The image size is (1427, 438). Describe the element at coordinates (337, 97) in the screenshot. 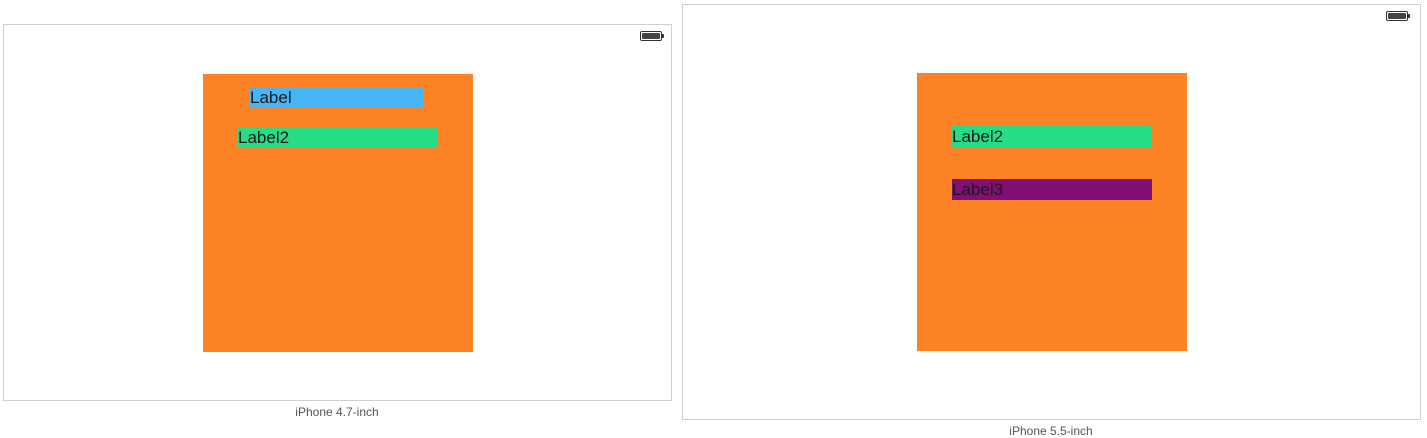

I see `label-view: Label` at that location.